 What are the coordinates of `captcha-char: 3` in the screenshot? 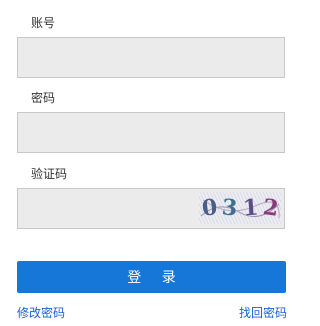 It's located at (230, 208).